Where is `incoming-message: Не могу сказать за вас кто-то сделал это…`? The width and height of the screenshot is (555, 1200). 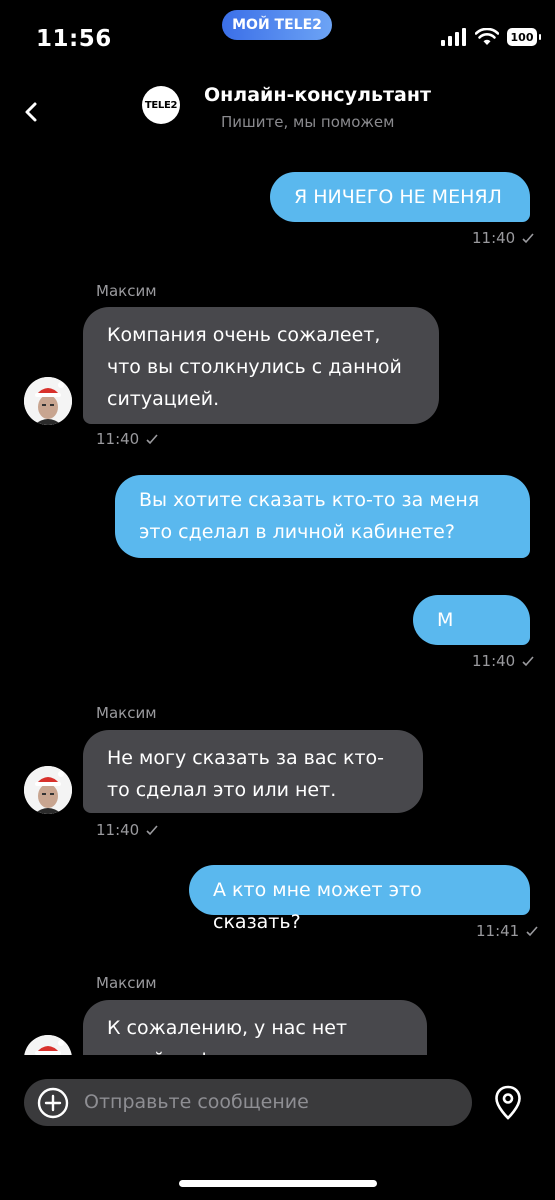 incoming-message: Не могу сказать за вас кто-то сделал это… is located at coordinates (253, 771).